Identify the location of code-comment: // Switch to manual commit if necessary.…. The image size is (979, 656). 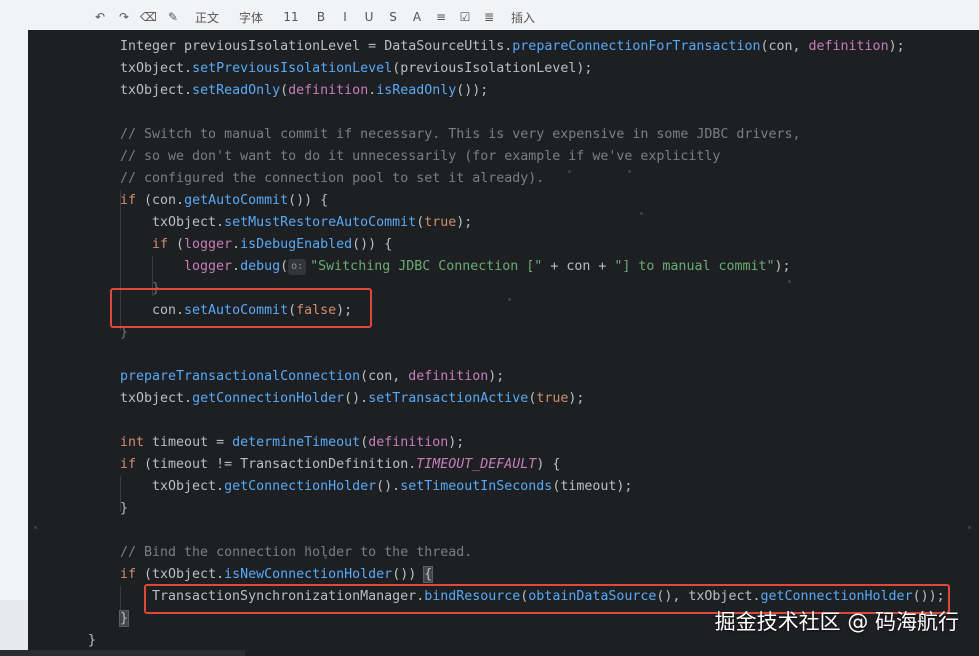
(460, 134).